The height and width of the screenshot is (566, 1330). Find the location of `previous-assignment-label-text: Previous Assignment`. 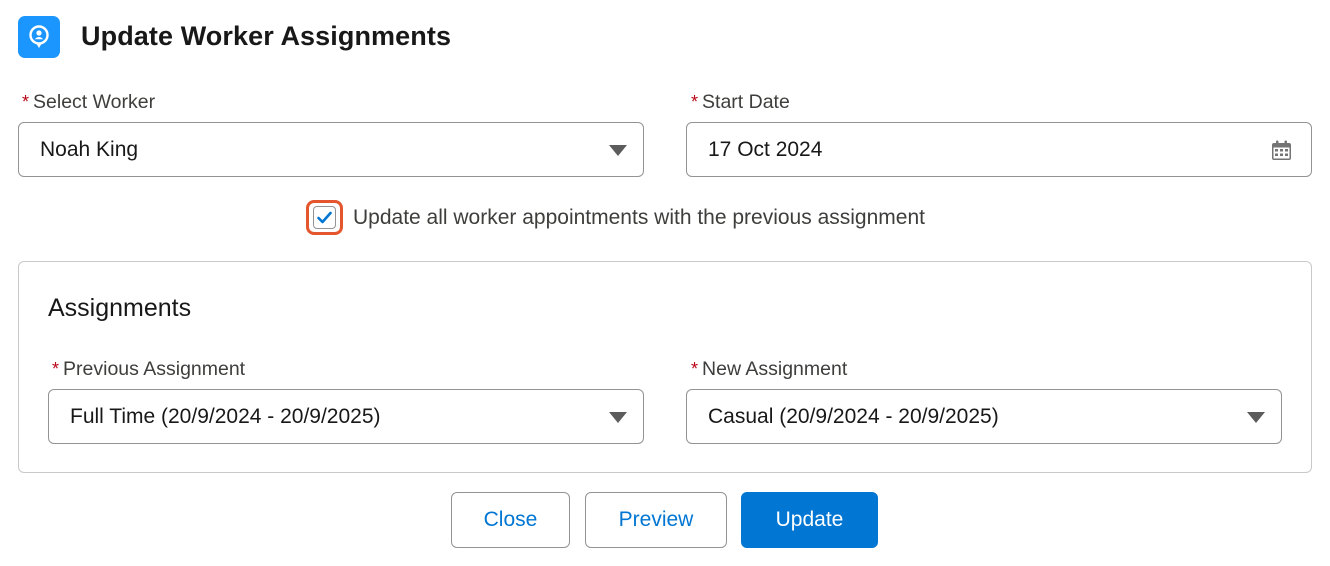

previous-assignment-label-text: Previous Assignment is located at coordinates (154, 369).